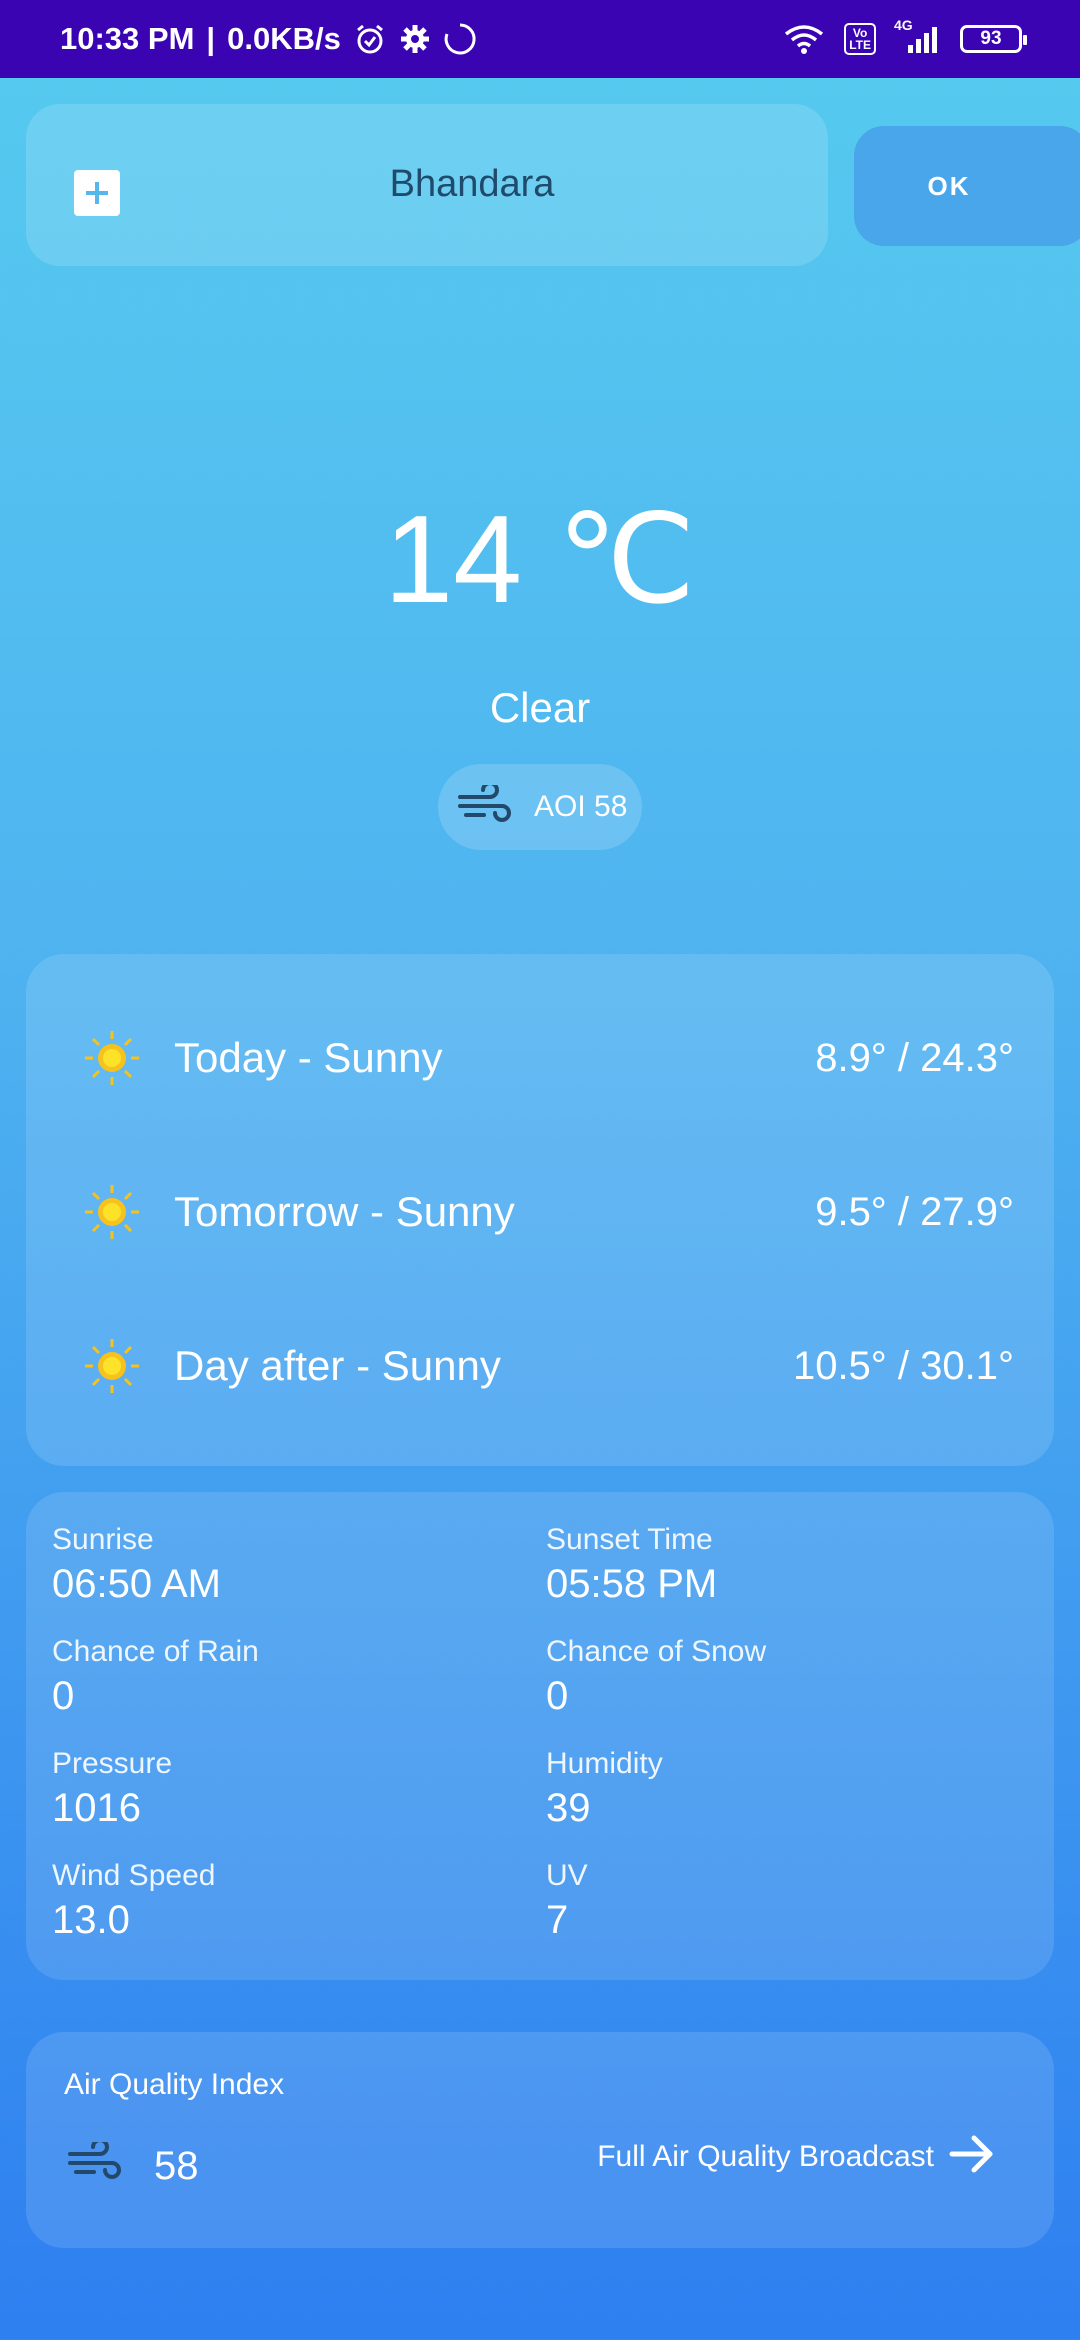 This screenshot has width=1080, height=2340. What do you see at coordinates (776, 1790) in the screenshot?
I see `detail-humidity: Humidity 39` at bounding box center [776, 1790].